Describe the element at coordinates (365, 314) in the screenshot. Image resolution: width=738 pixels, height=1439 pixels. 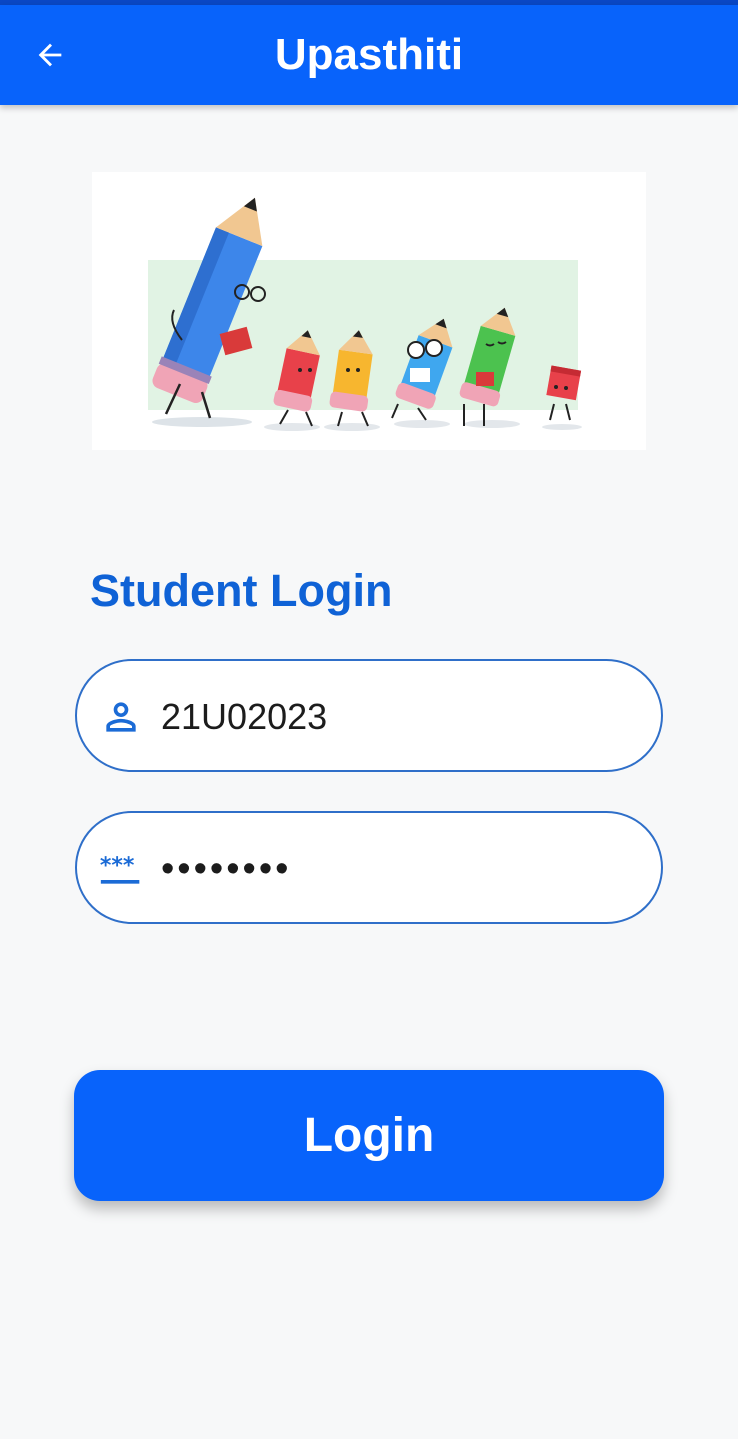
I see `pencils-illustration` at that location.